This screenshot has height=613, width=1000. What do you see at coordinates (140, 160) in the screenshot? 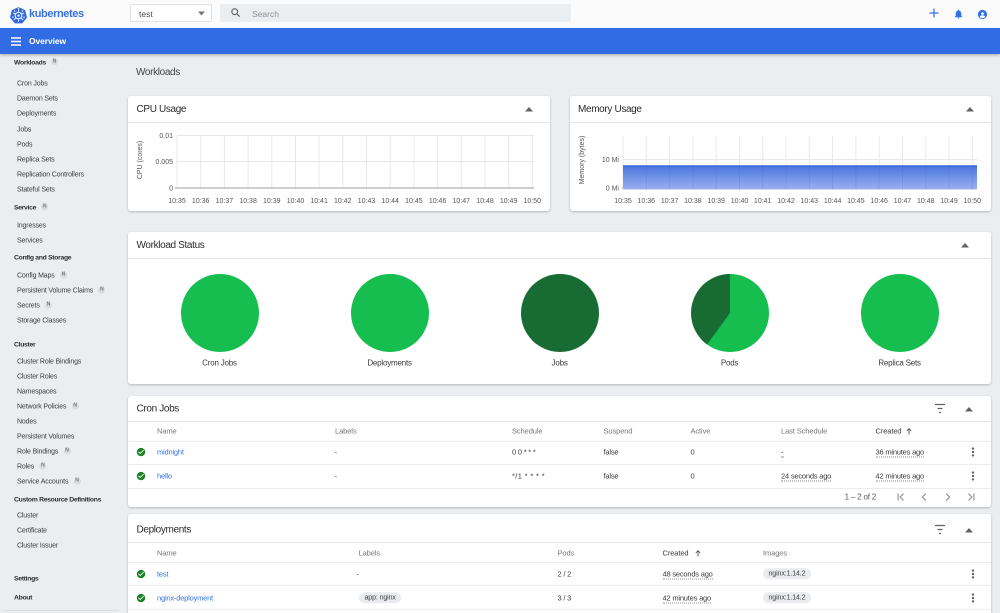
I see `svg-text: CPU (cores)` at bounding box center [140, 160].